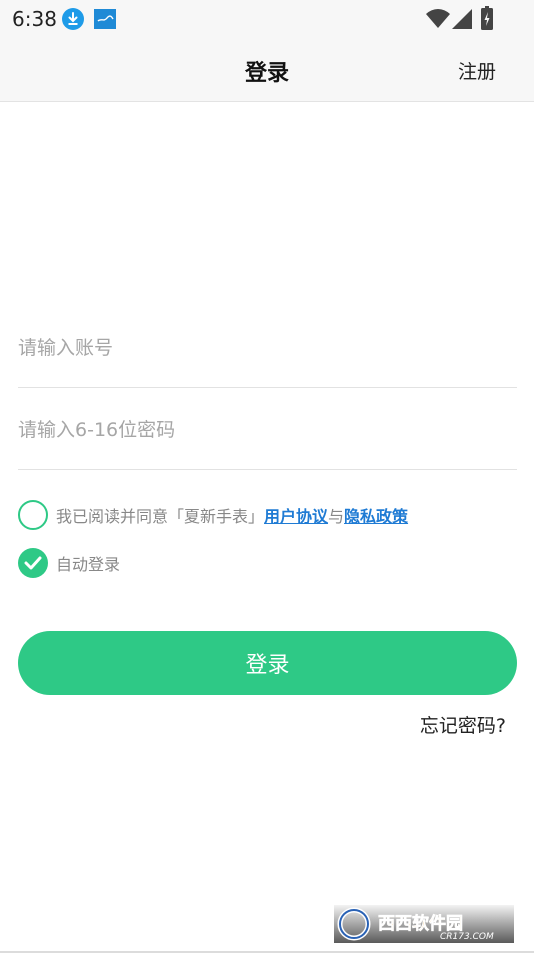  What do you see at coordinates (420, 923) in the screenshot?
I see `watermark-brand: 西西软件园` at bounding box center [420, 923].